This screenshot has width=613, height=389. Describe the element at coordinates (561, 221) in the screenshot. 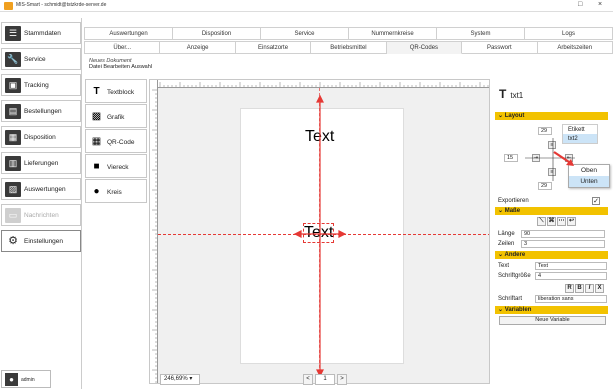

I see `align-spread-button: ⋯` at that location.